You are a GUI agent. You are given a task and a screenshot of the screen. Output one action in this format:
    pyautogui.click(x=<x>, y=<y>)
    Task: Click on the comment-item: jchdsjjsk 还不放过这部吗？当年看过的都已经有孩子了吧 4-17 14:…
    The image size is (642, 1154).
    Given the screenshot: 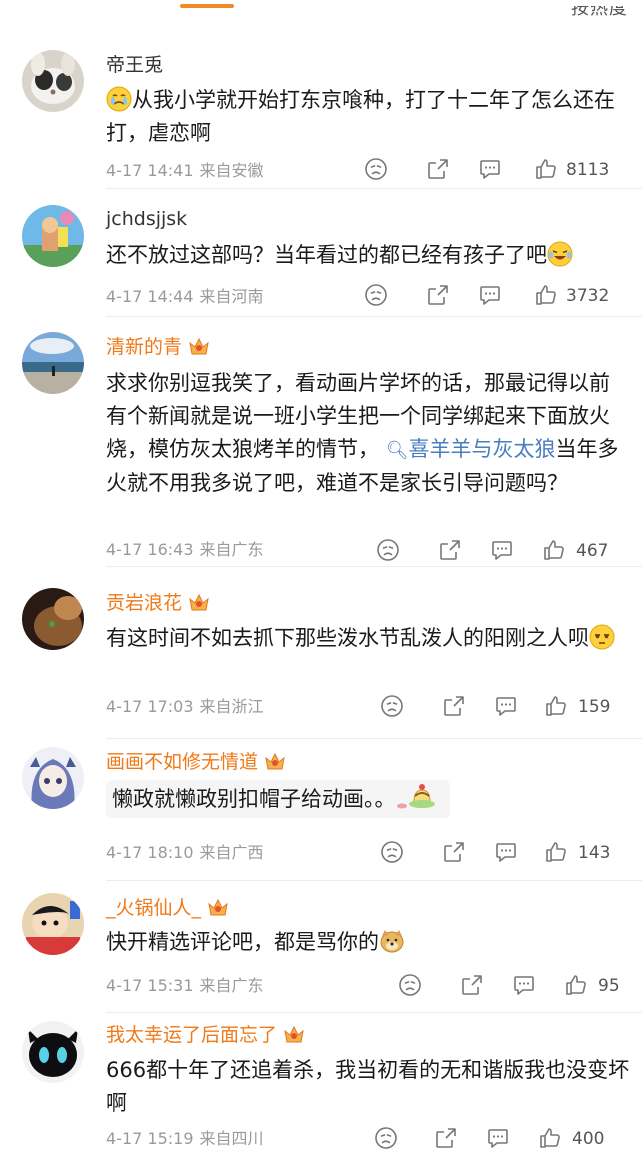 What is the action you would take?
    pyautogui.click(x=321, y=254)
    